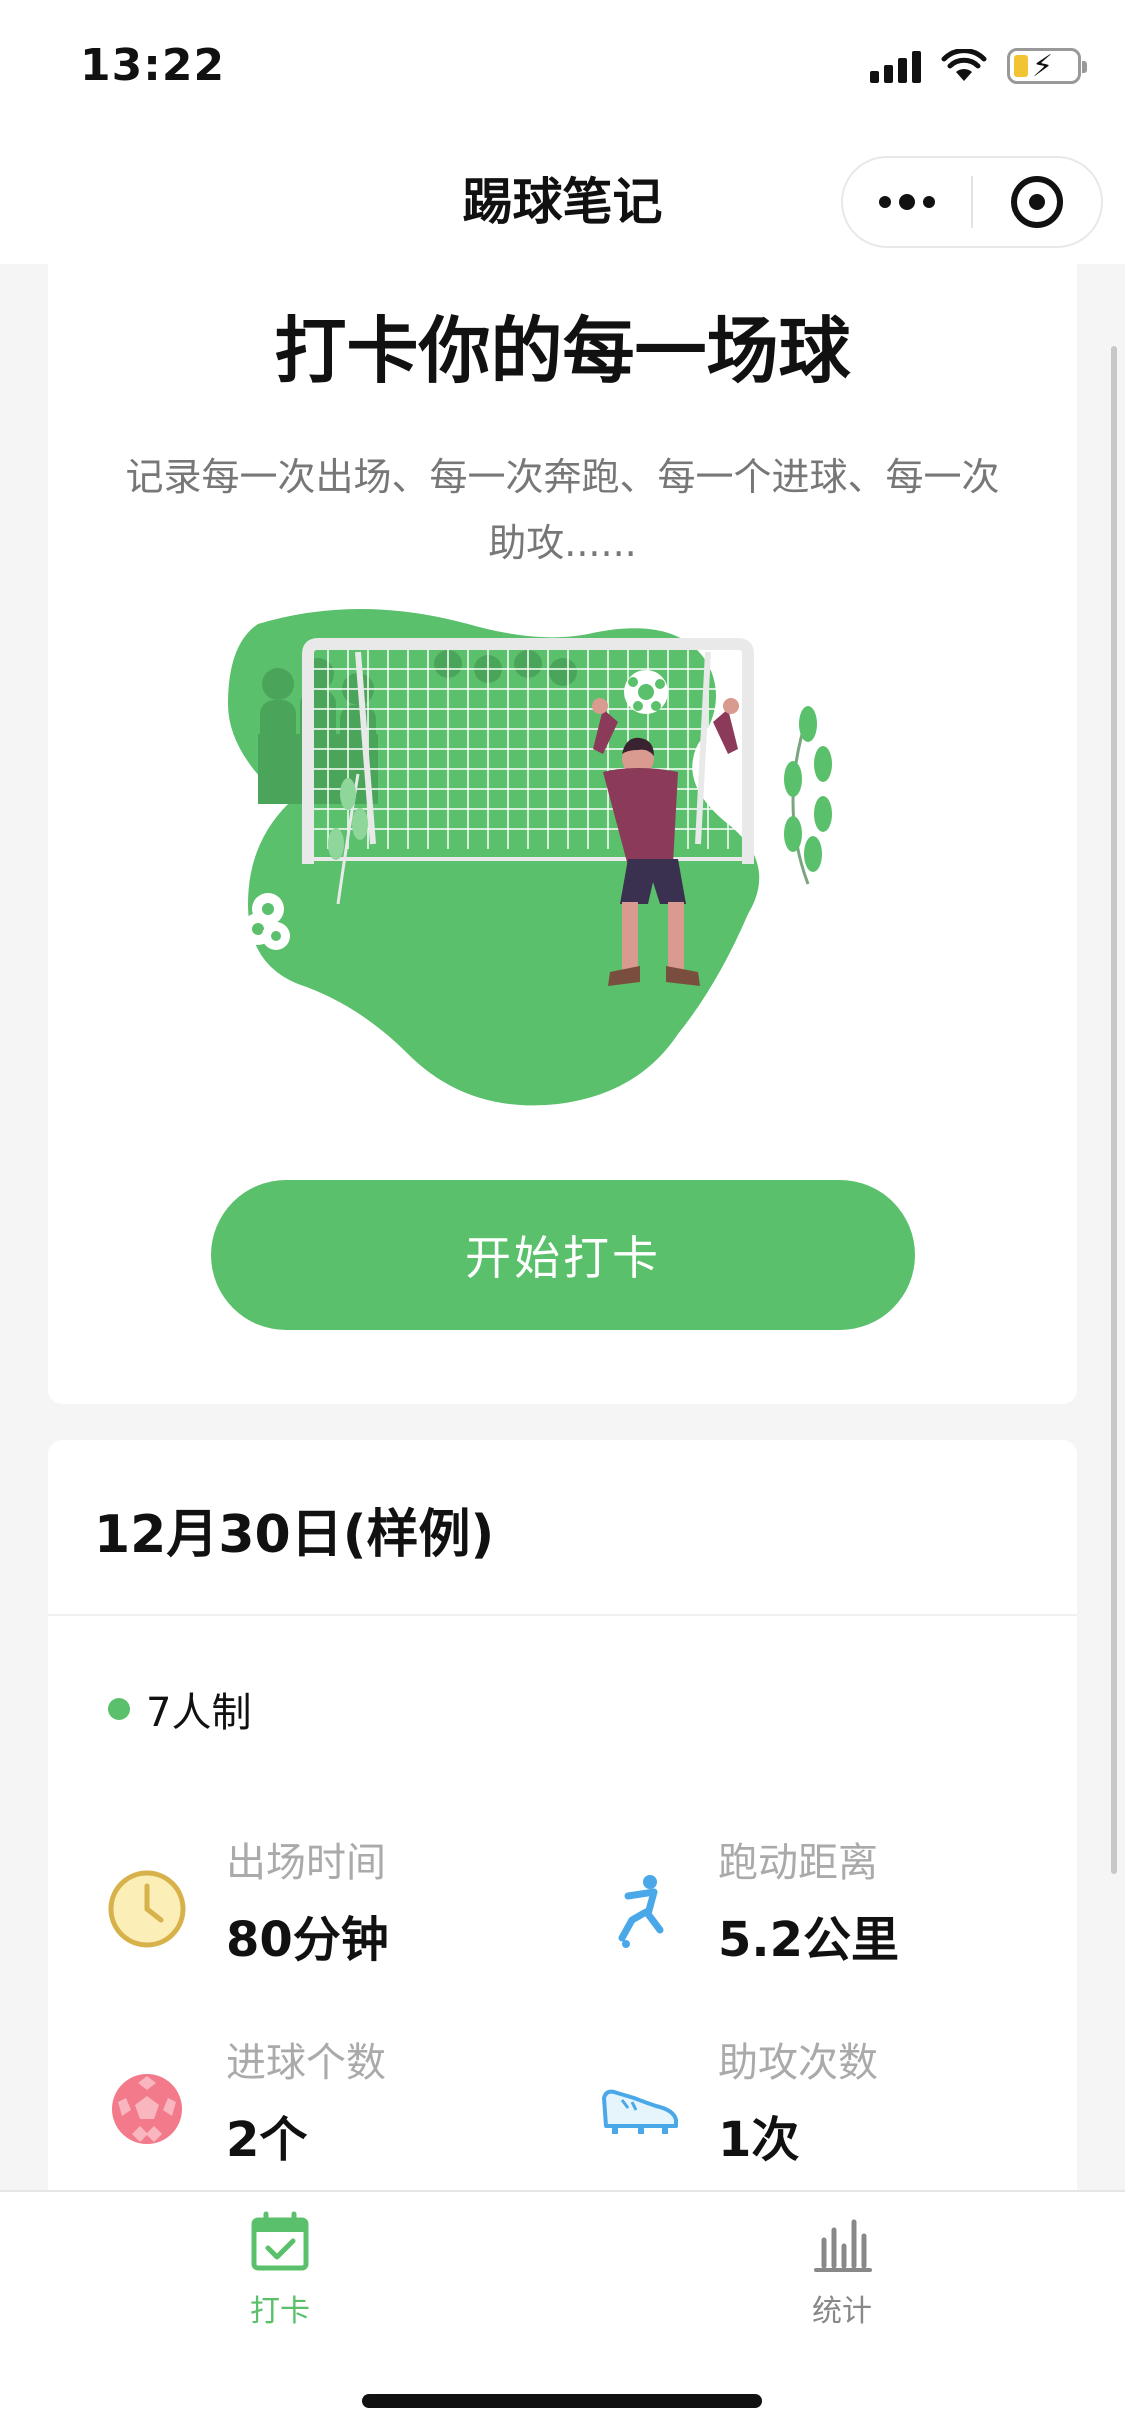 This screenshot has height=2436, width=1125. I want to click on divider, so click(562, 1615).